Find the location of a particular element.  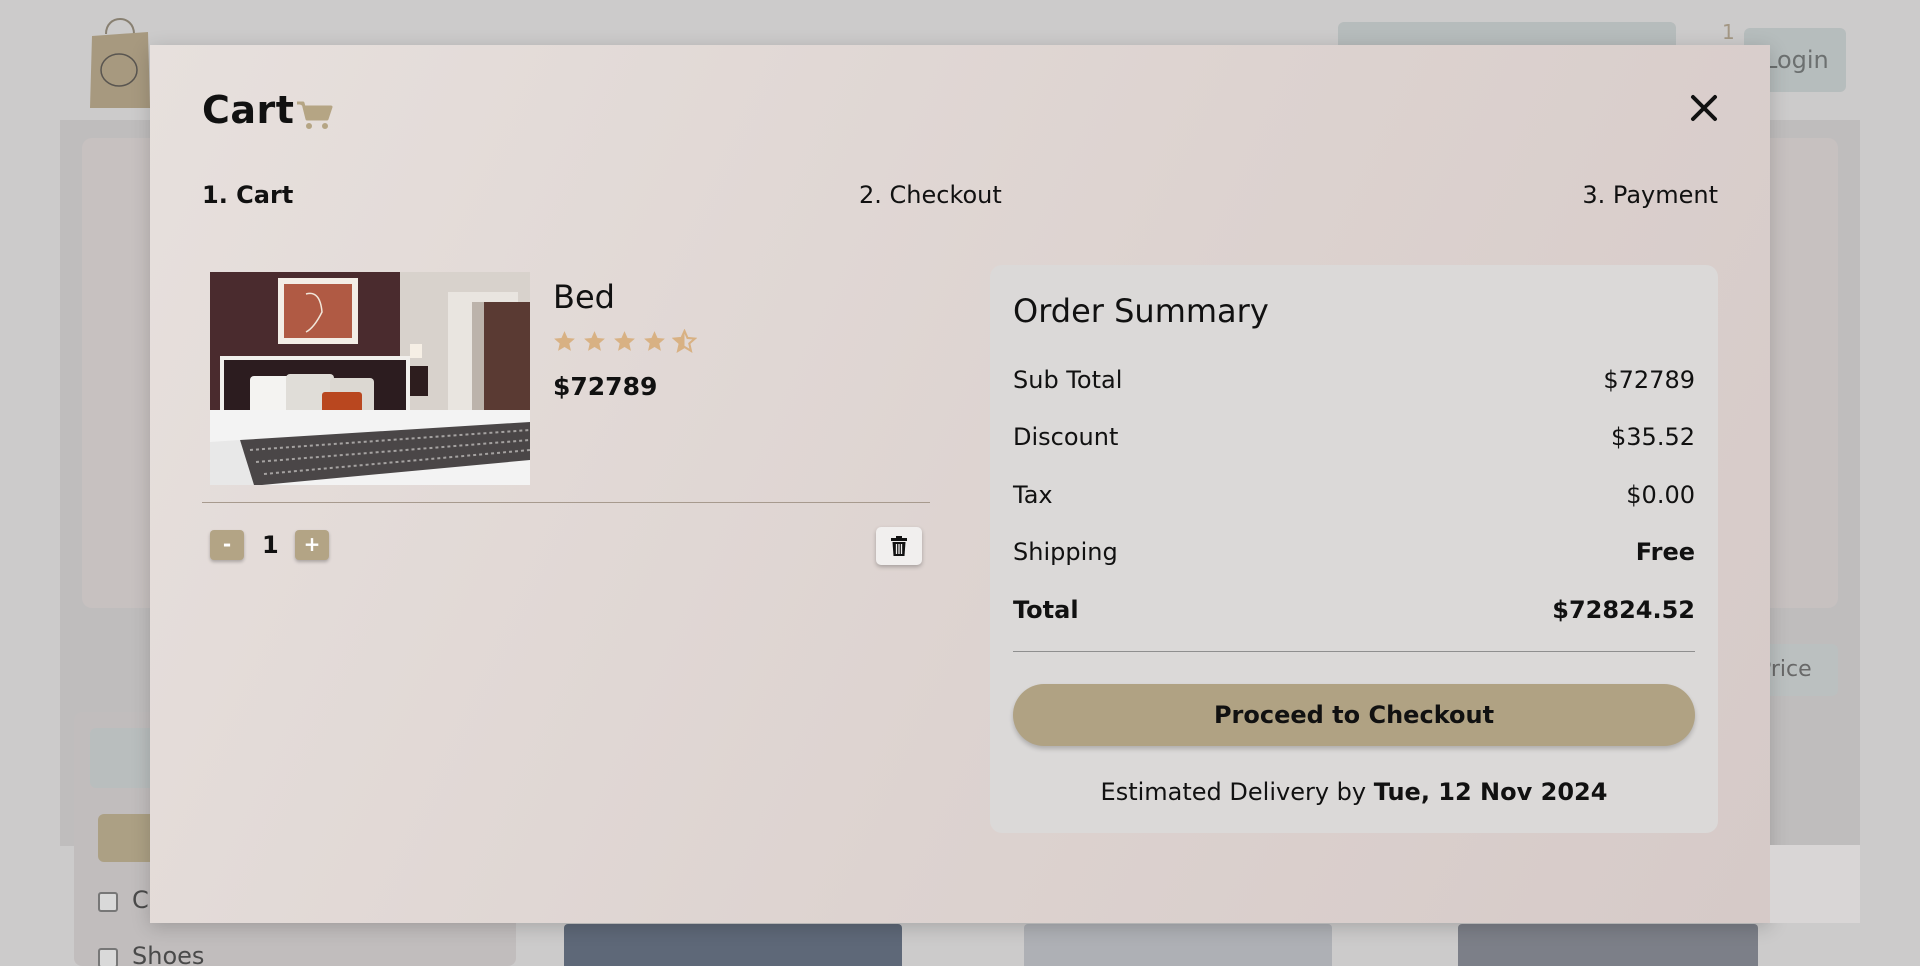

remove-item-button is located at coordinates (899, 546).